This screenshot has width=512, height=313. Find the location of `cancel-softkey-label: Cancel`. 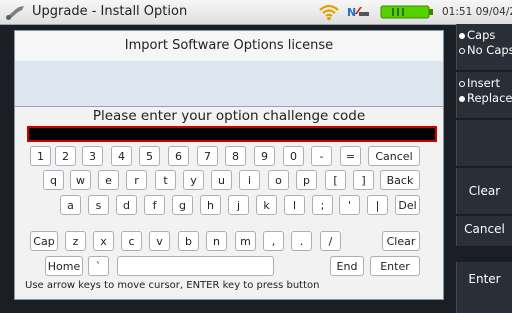

cancel-softkey-label: Cancel is located at coordinates (484, 229).